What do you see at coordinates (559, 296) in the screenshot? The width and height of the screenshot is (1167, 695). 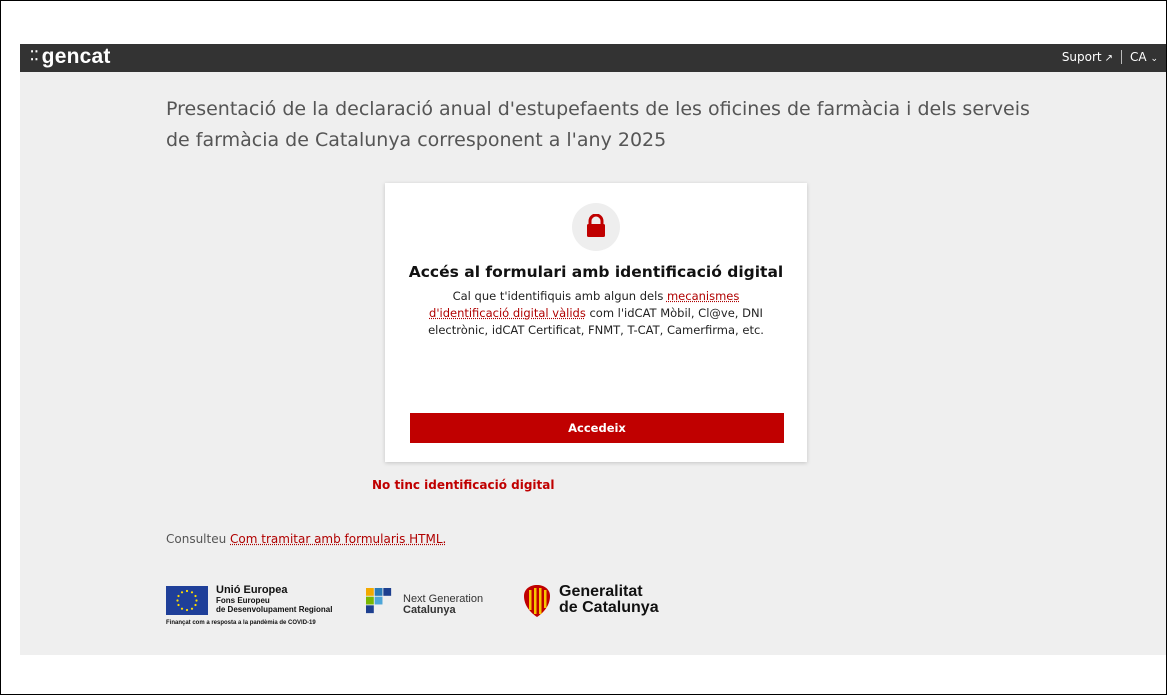 I see `card-text-before: Cal que t'identifiquis amb algun dels` at bounding box center [559, 296].